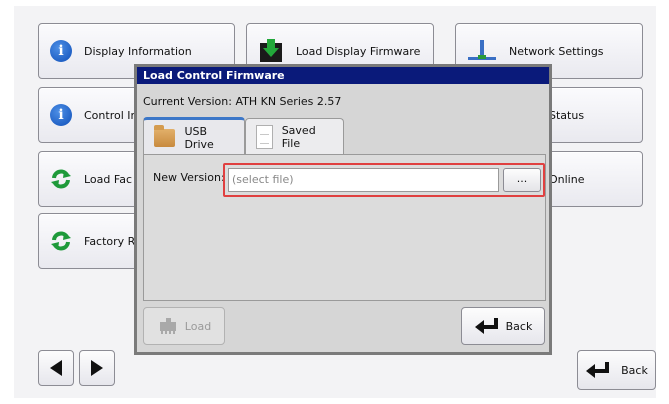 Image resolution: width=669 pixels, height=404 pixels. What do you see at coordinates (567, 179) in the screenshot?
I see `online-label: Online` at bounding box center [567, 179].